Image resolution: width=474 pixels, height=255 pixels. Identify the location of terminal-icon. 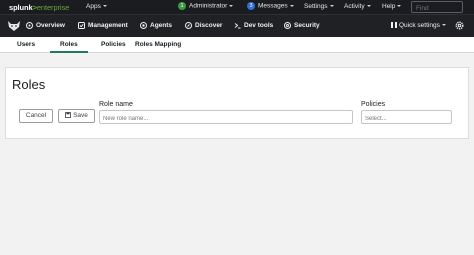
(237, 26).